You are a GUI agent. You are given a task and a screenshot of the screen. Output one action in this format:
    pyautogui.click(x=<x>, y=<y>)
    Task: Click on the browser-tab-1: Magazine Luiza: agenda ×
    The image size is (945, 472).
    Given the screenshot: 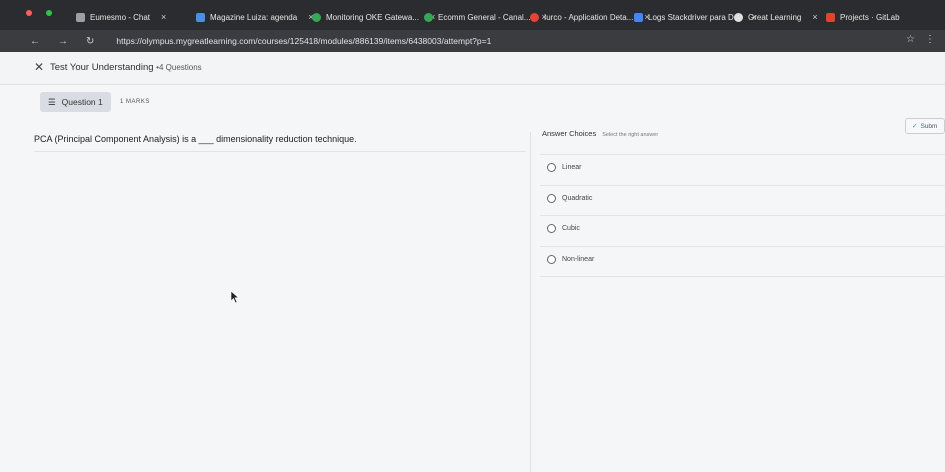 What is the action you would take?
    pyautogui.click(x=254, y=17)
    